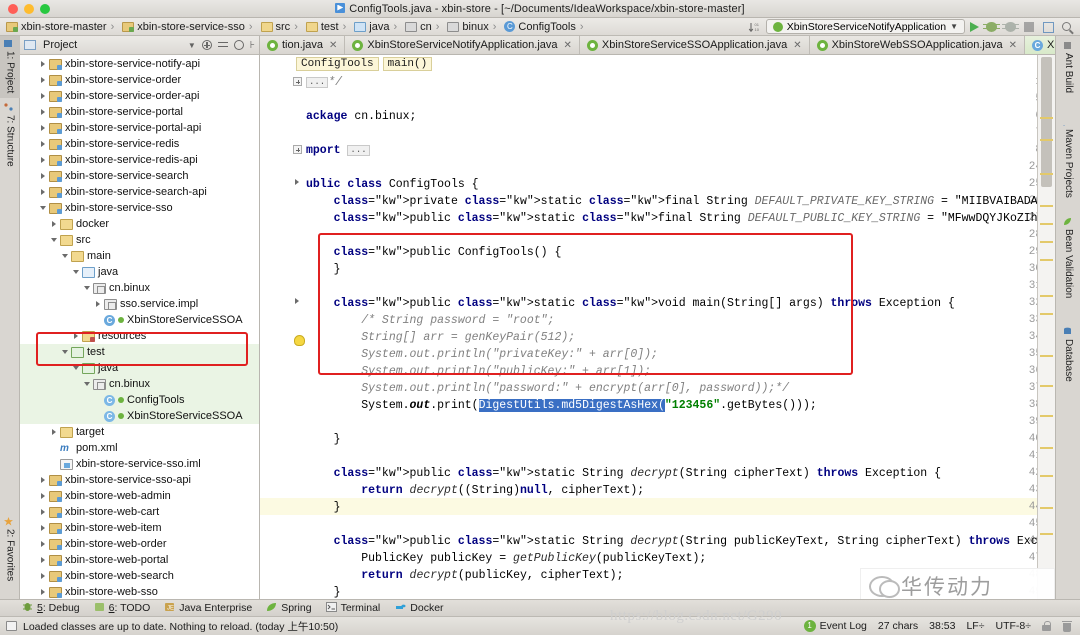  Describe the element at coordinates (865, 26) in the screenshot. I see `run-configuration-selector: XbinStoreServiceNotifyApplication ▼` at that location.